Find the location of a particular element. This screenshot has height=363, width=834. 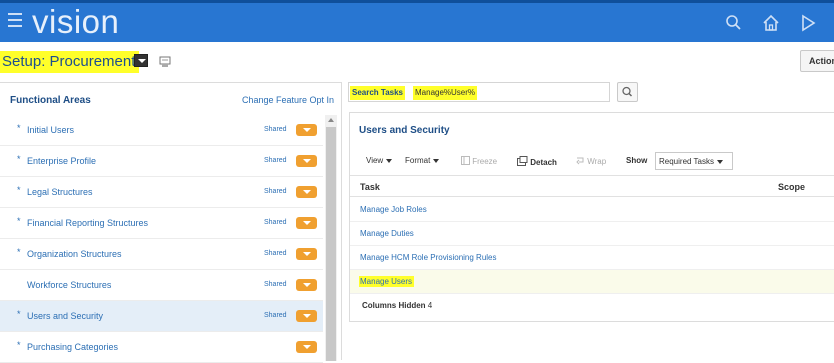

table-header: Task Scope is located at coordinates (592, 186).